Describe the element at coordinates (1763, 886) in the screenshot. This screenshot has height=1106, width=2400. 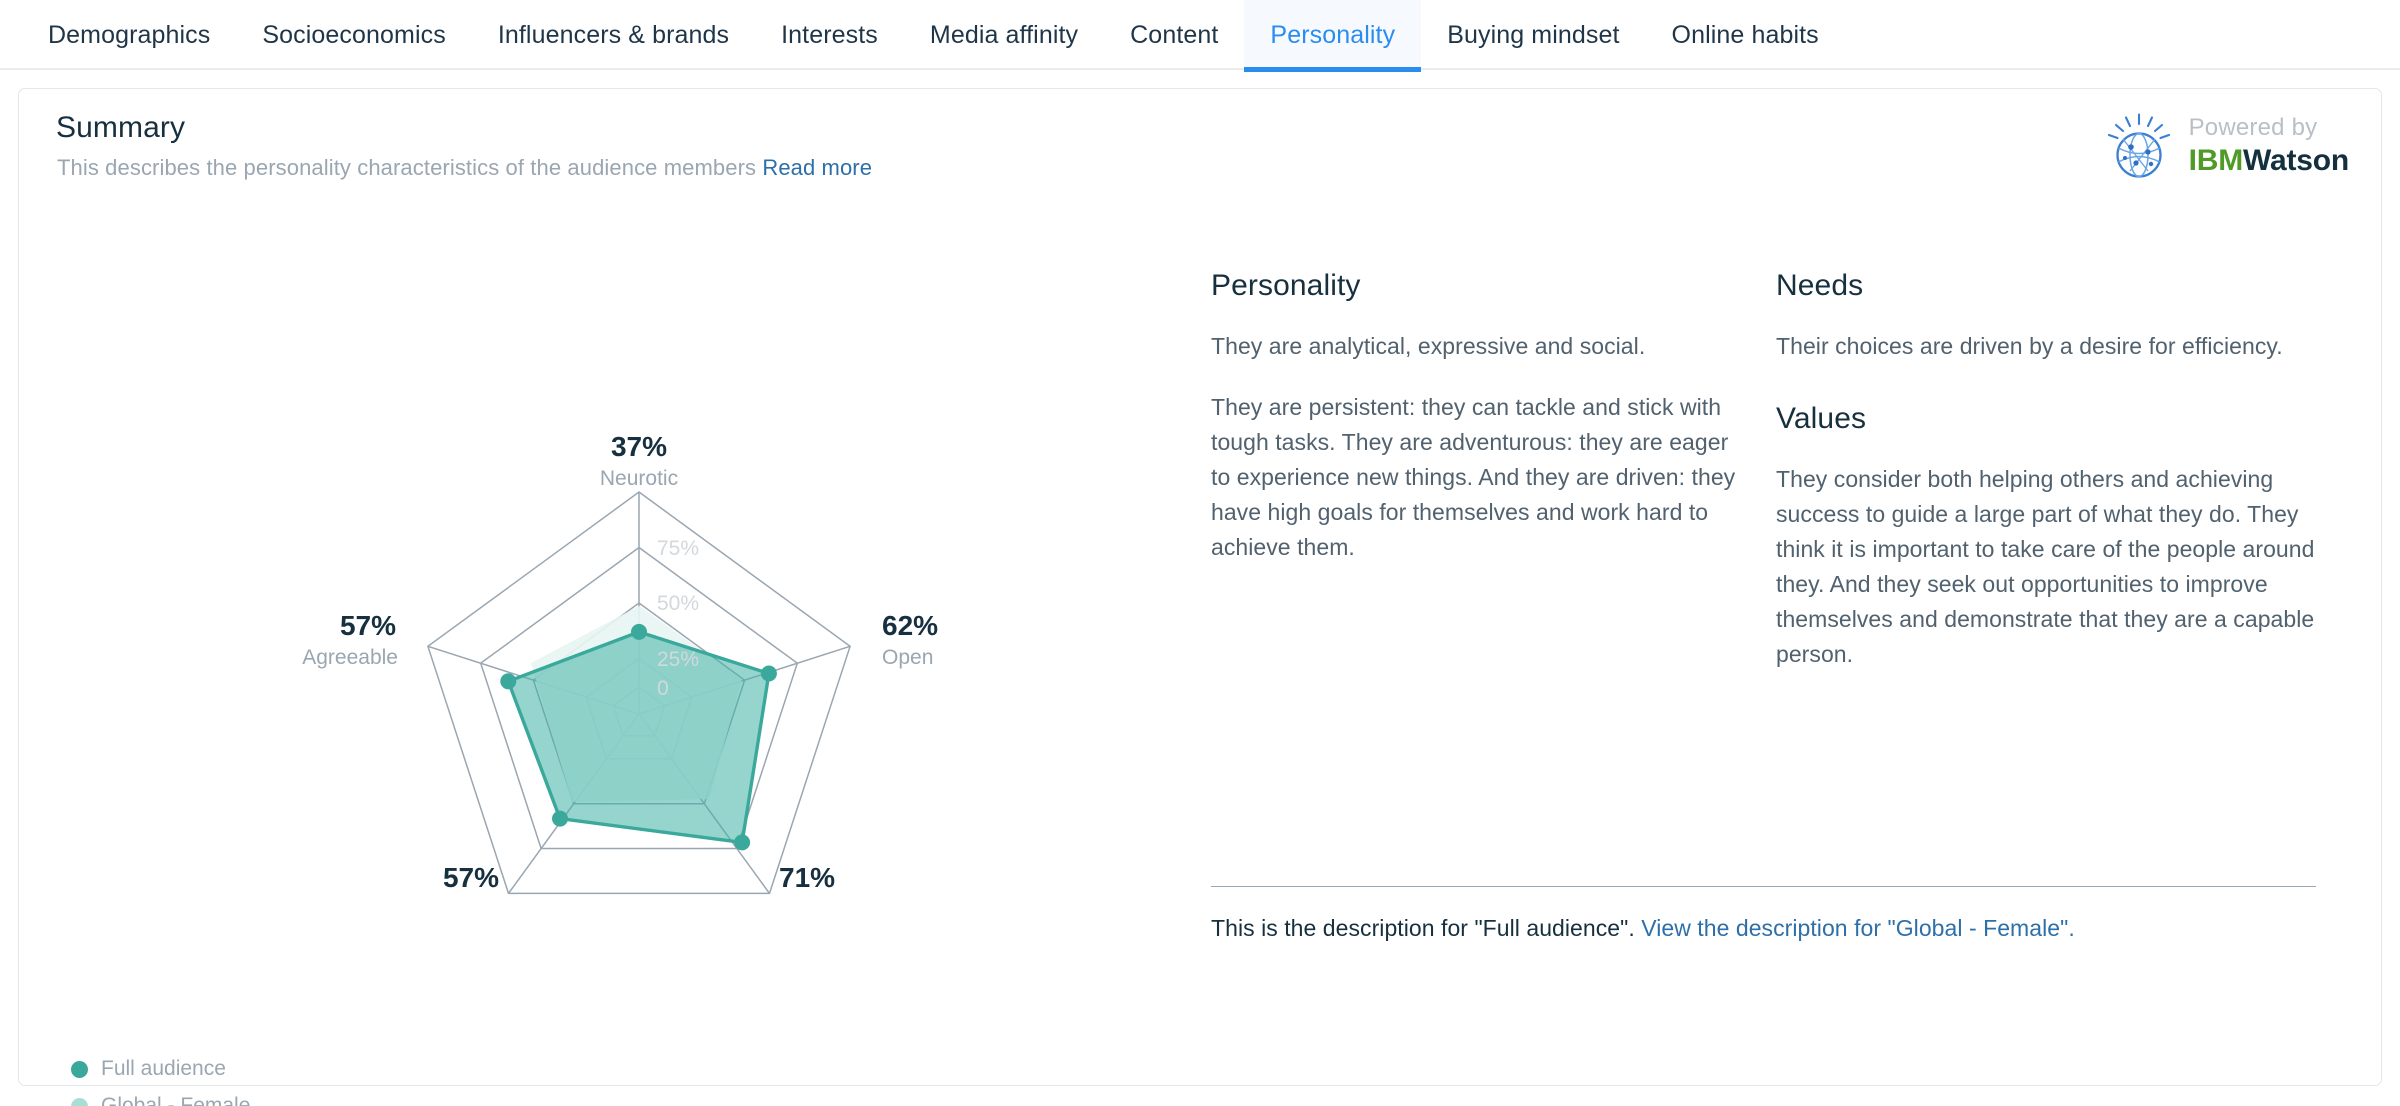
I see `footer-divider` at that location.